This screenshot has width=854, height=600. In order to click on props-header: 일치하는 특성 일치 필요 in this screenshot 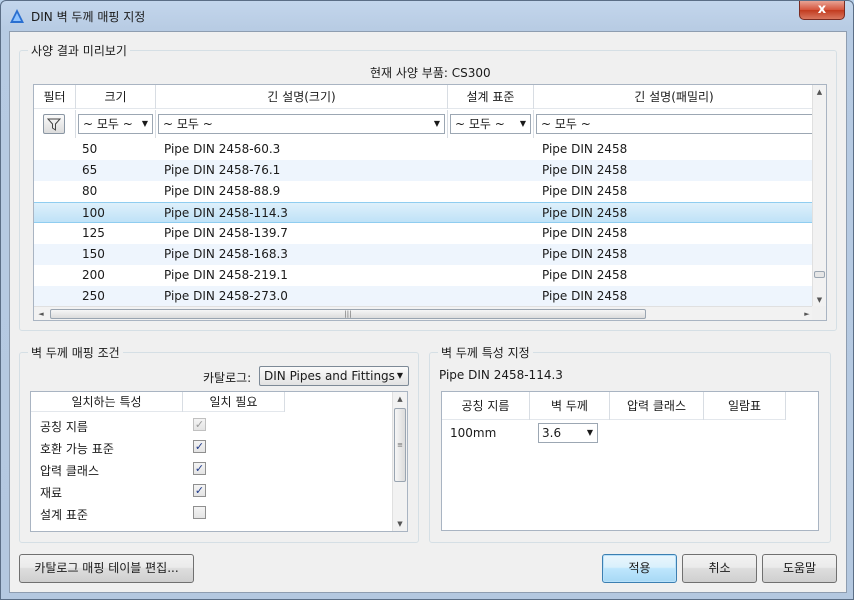, I will do `click(158, 402)`.